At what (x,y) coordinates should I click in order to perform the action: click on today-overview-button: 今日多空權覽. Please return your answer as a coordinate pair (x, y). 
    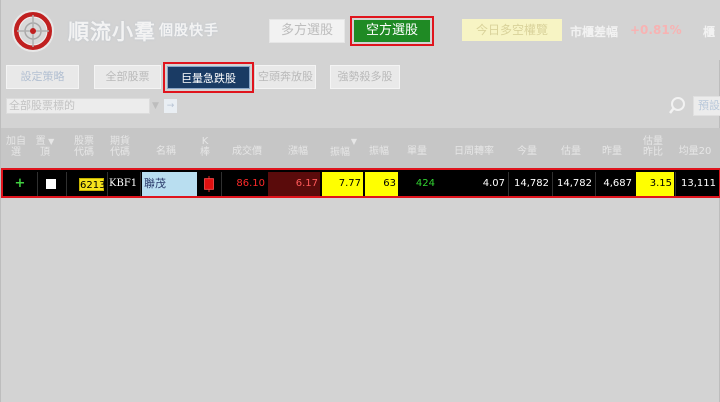
    Looking at the image, I should click on (512, 30).